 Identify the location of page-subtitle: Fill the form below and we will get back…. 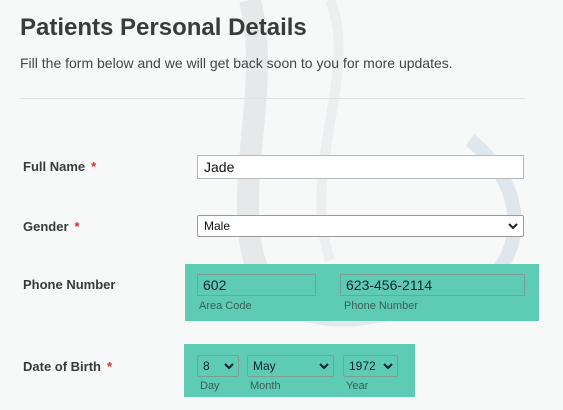
(236, 63).